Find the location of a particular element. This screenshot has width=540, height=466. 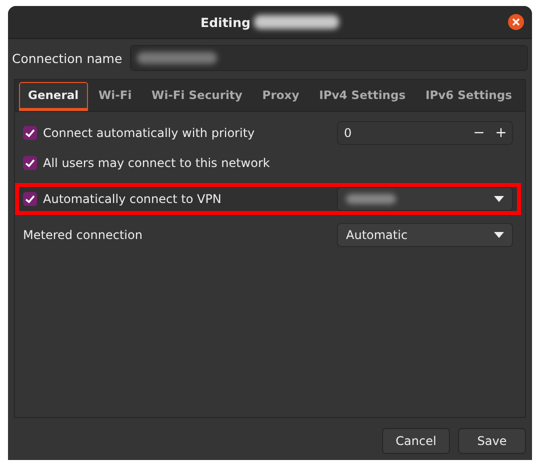

tab: General is located at coordinates (53, 96).